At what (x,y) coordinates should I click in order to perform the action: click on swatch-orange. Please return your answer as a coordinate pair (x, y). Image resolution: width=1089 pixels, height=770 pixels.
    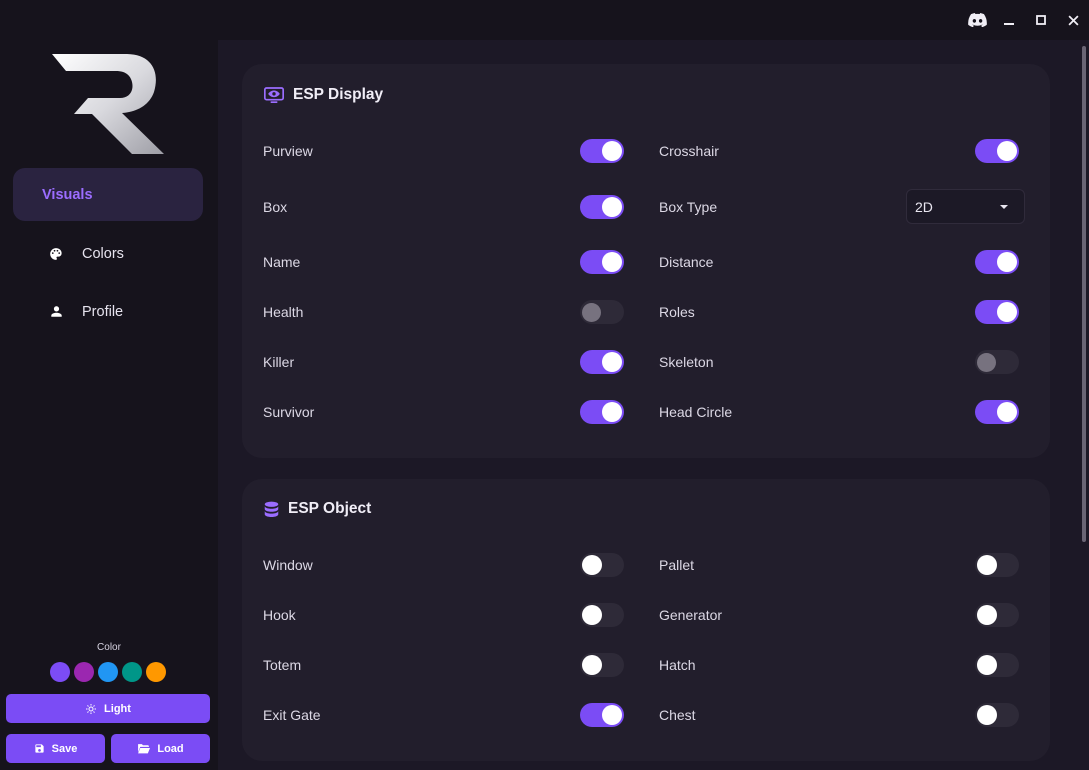
    Looking at the image, I should click on (156, 672).